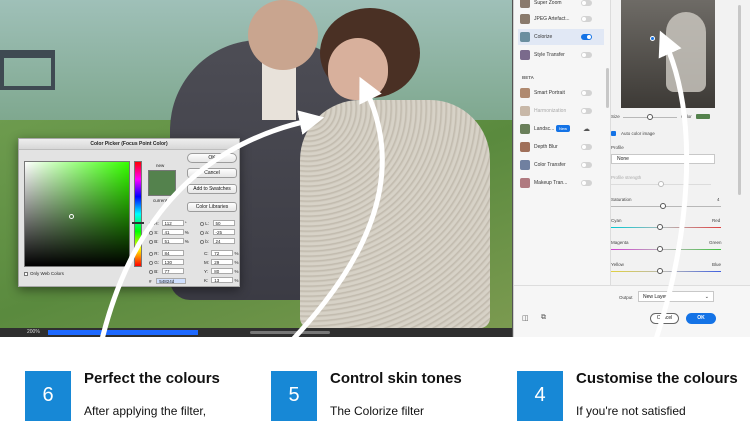 This screenshot has width=750, height=421. What do you see at coordinates (151, 253) in the screenshot?
I see `radio-r` at bounding box center [151, 253].